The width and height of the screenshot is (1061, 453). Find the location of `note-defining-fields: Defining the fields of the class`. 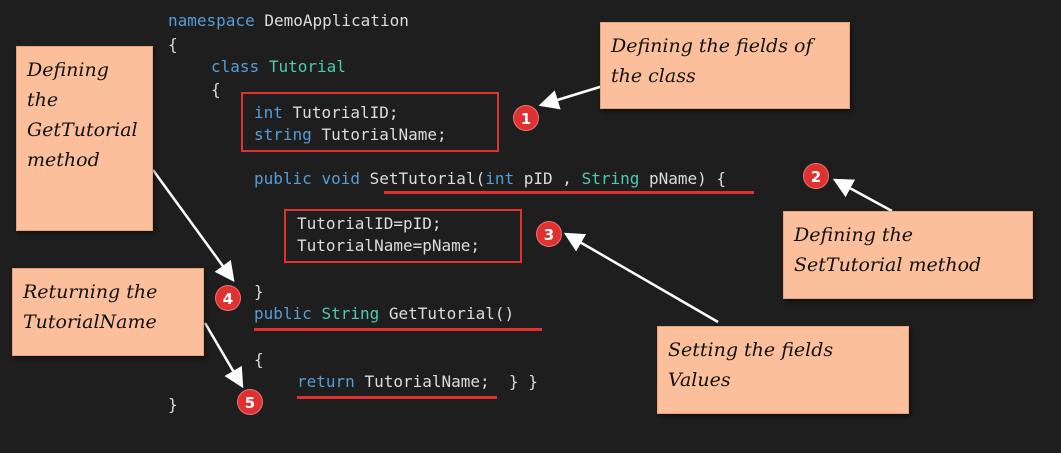

note-defining-fields: Defining the fields of the class is located at coordinates (725, 65).